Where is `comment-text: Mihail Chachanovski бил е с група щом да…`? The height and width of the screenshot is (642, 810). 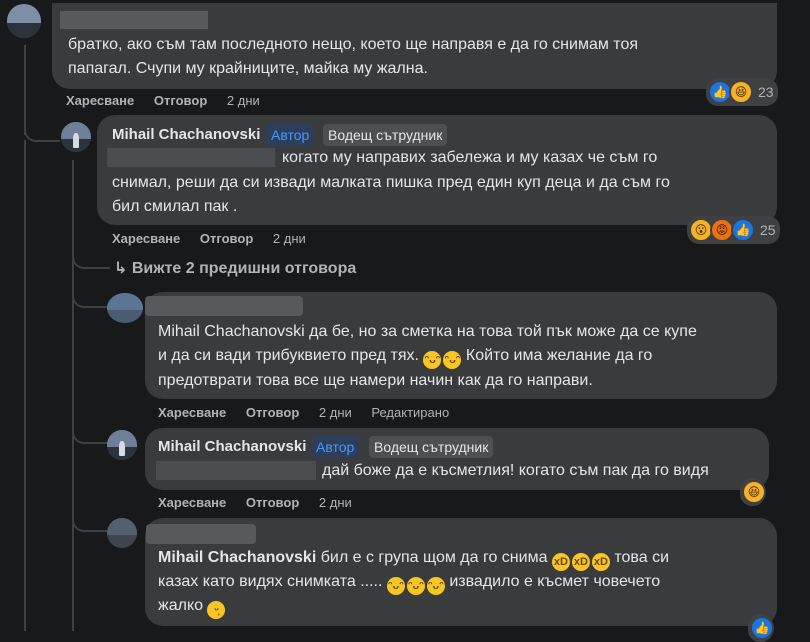
comment-text: Mihail Chachanovski бил е с група щом да… is located at coordinates (413, 558).